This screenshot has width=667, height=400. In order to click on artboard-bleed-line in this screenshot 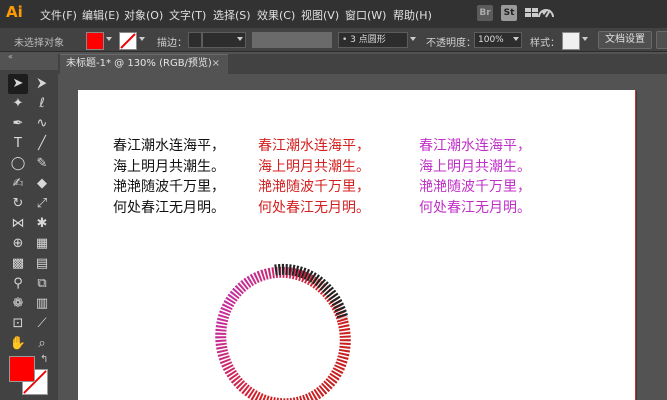, I will do `click(635, 245)`.